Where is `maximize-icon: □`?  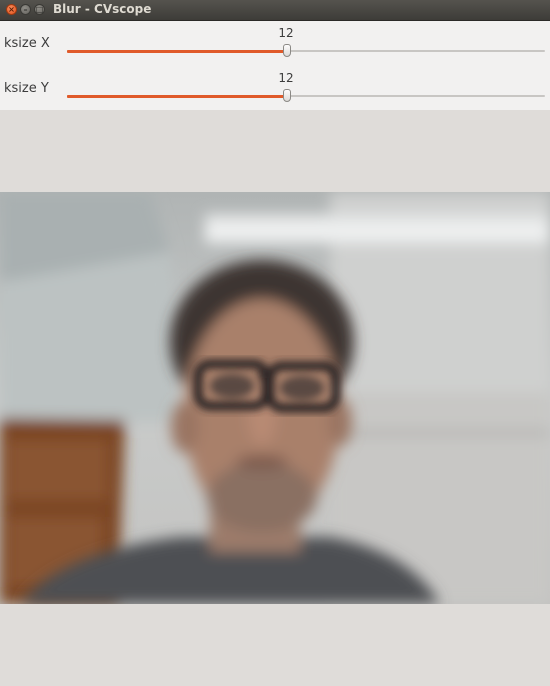 maximize-icon: □ is located at coordinates (39, 9).